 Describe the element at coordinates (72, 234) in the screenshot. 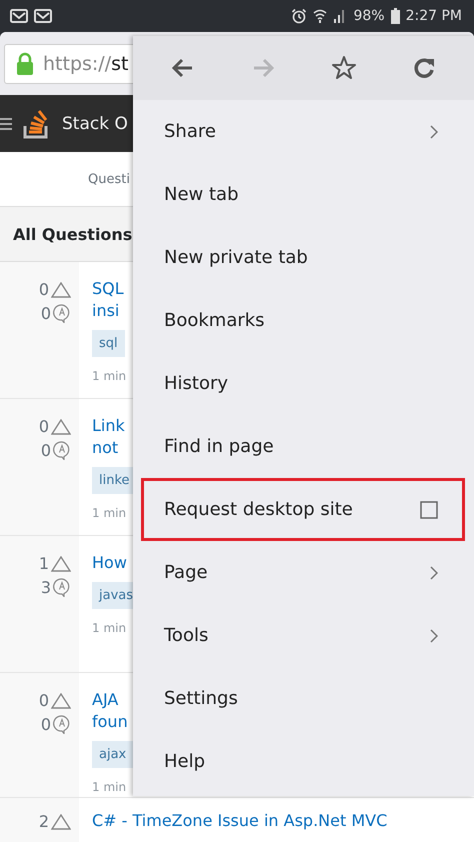

I see `section-title: All Questions` at that location.